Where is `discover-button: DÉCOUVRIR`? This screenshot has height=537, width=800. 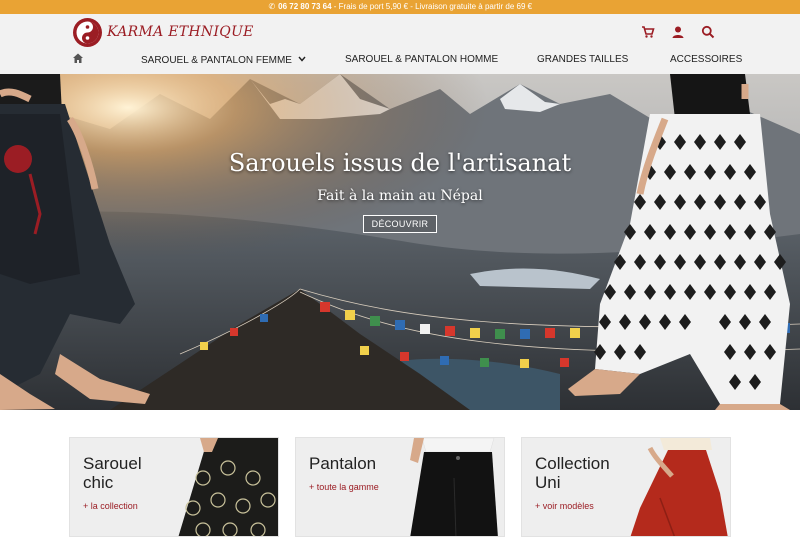 discover-button: DÉCOUVRIR is located at coordinates (400, 224).